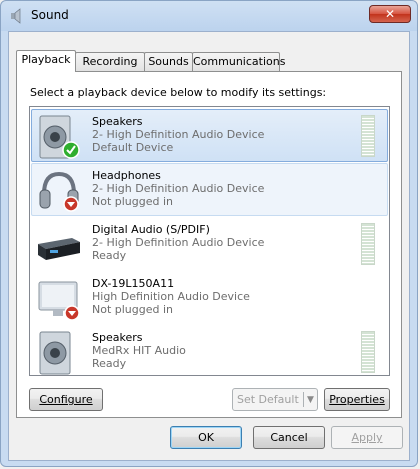 This screenshot has height=469, width=420. I want to click on properties-button: Properties, so click(357, 399).